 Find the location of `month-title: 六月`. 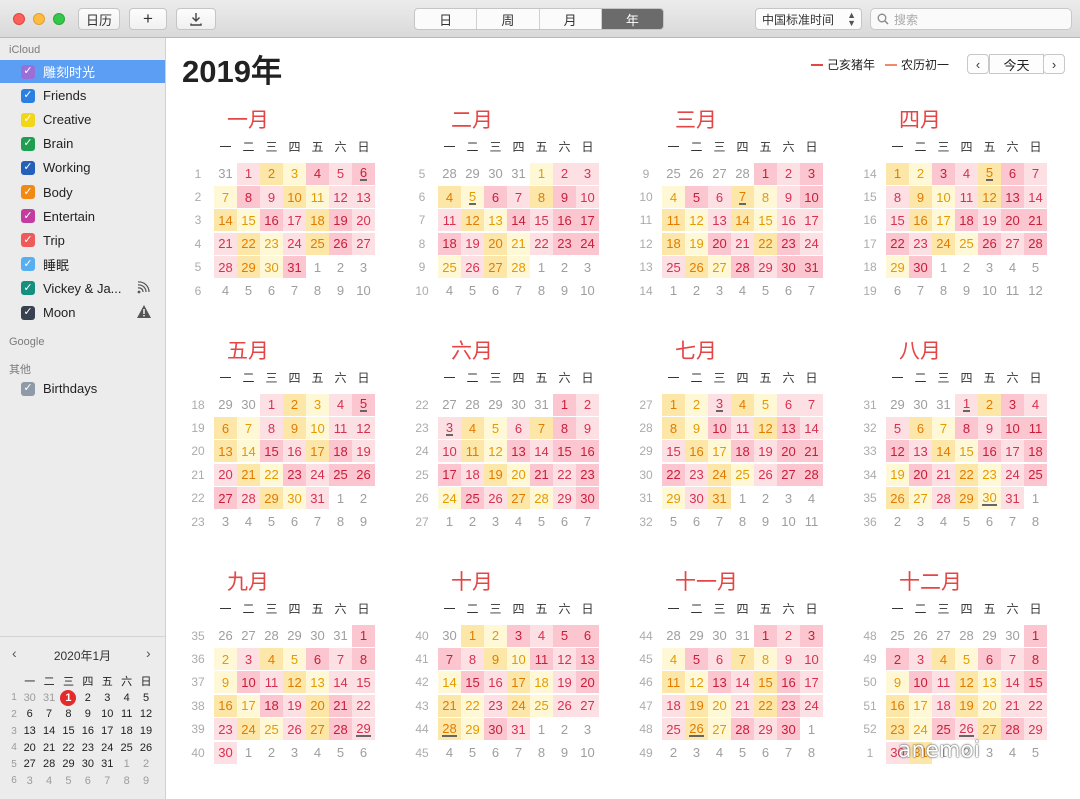

month-title: 六月 is located at coordinates (472, 350).